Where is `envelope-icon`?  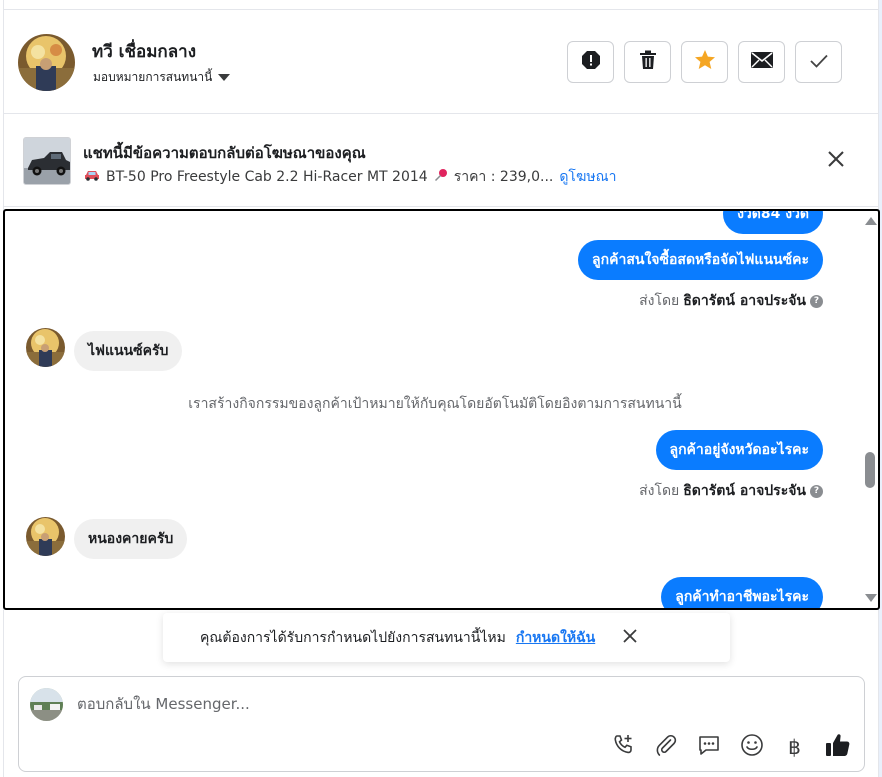 envelope-icon is located at coordinates (761, 62).